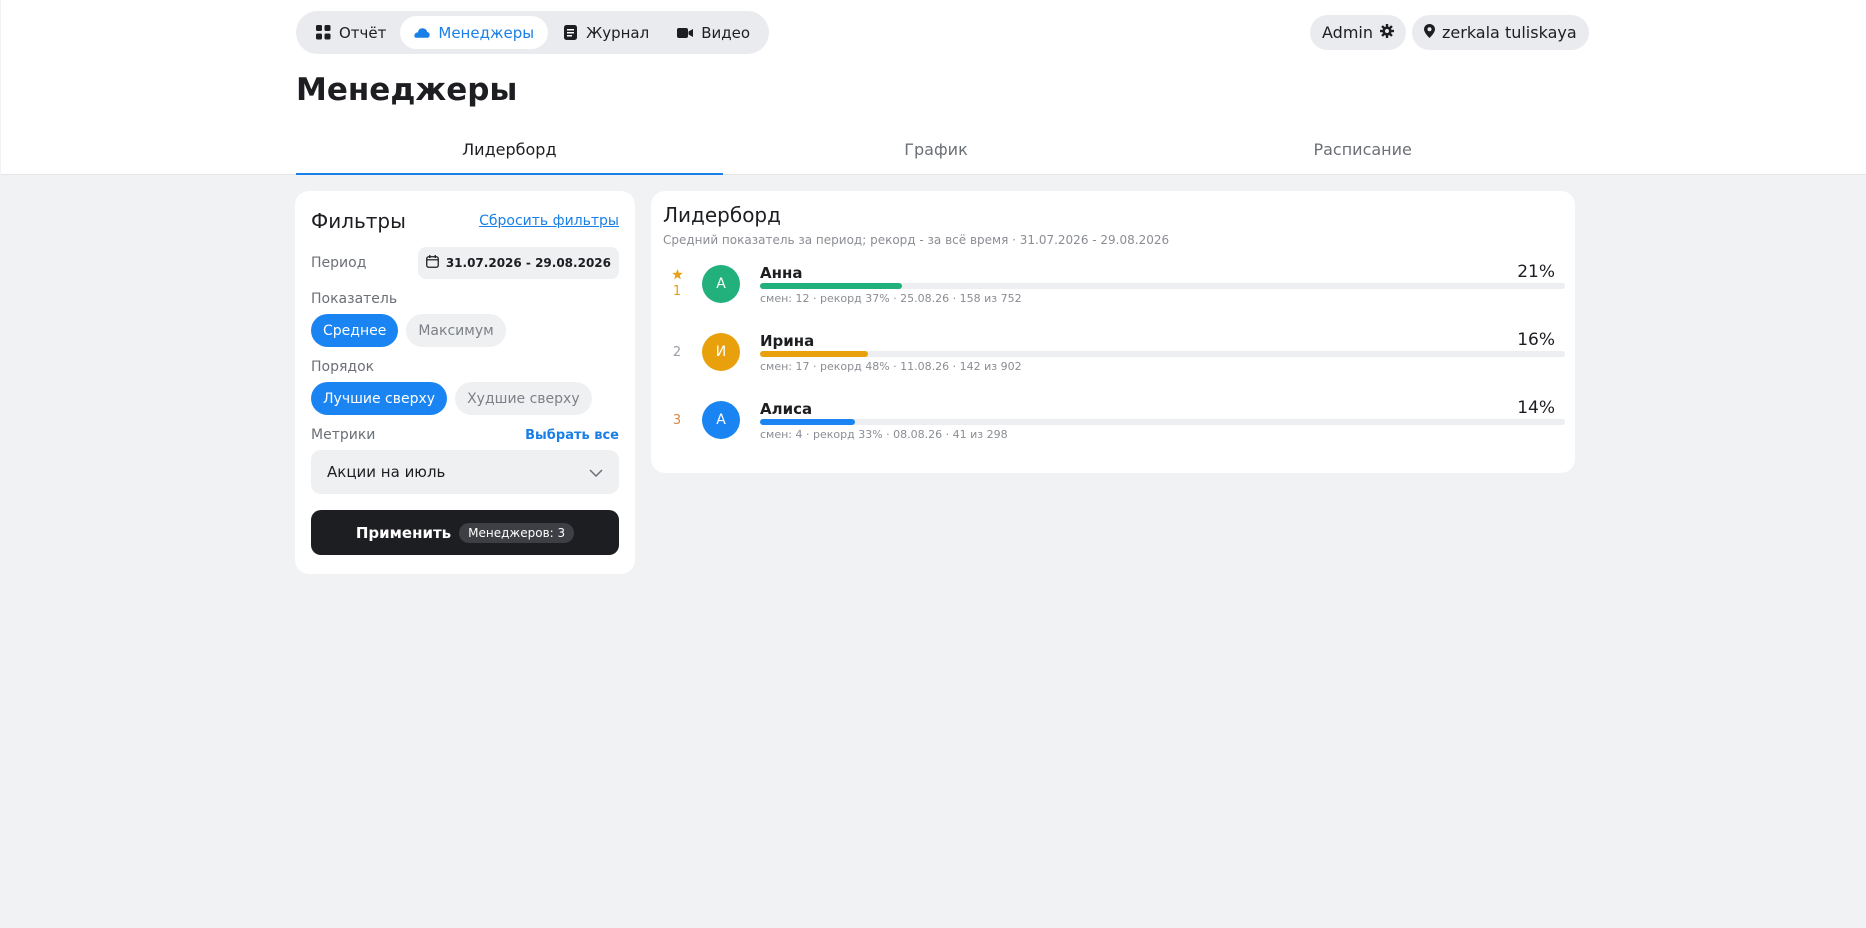 The height and width of the screenshot is (928, 1866). Describe the element at coordinates (1362, 152) in the screenshot. I see `tab-schedule: Расписание` at that location.